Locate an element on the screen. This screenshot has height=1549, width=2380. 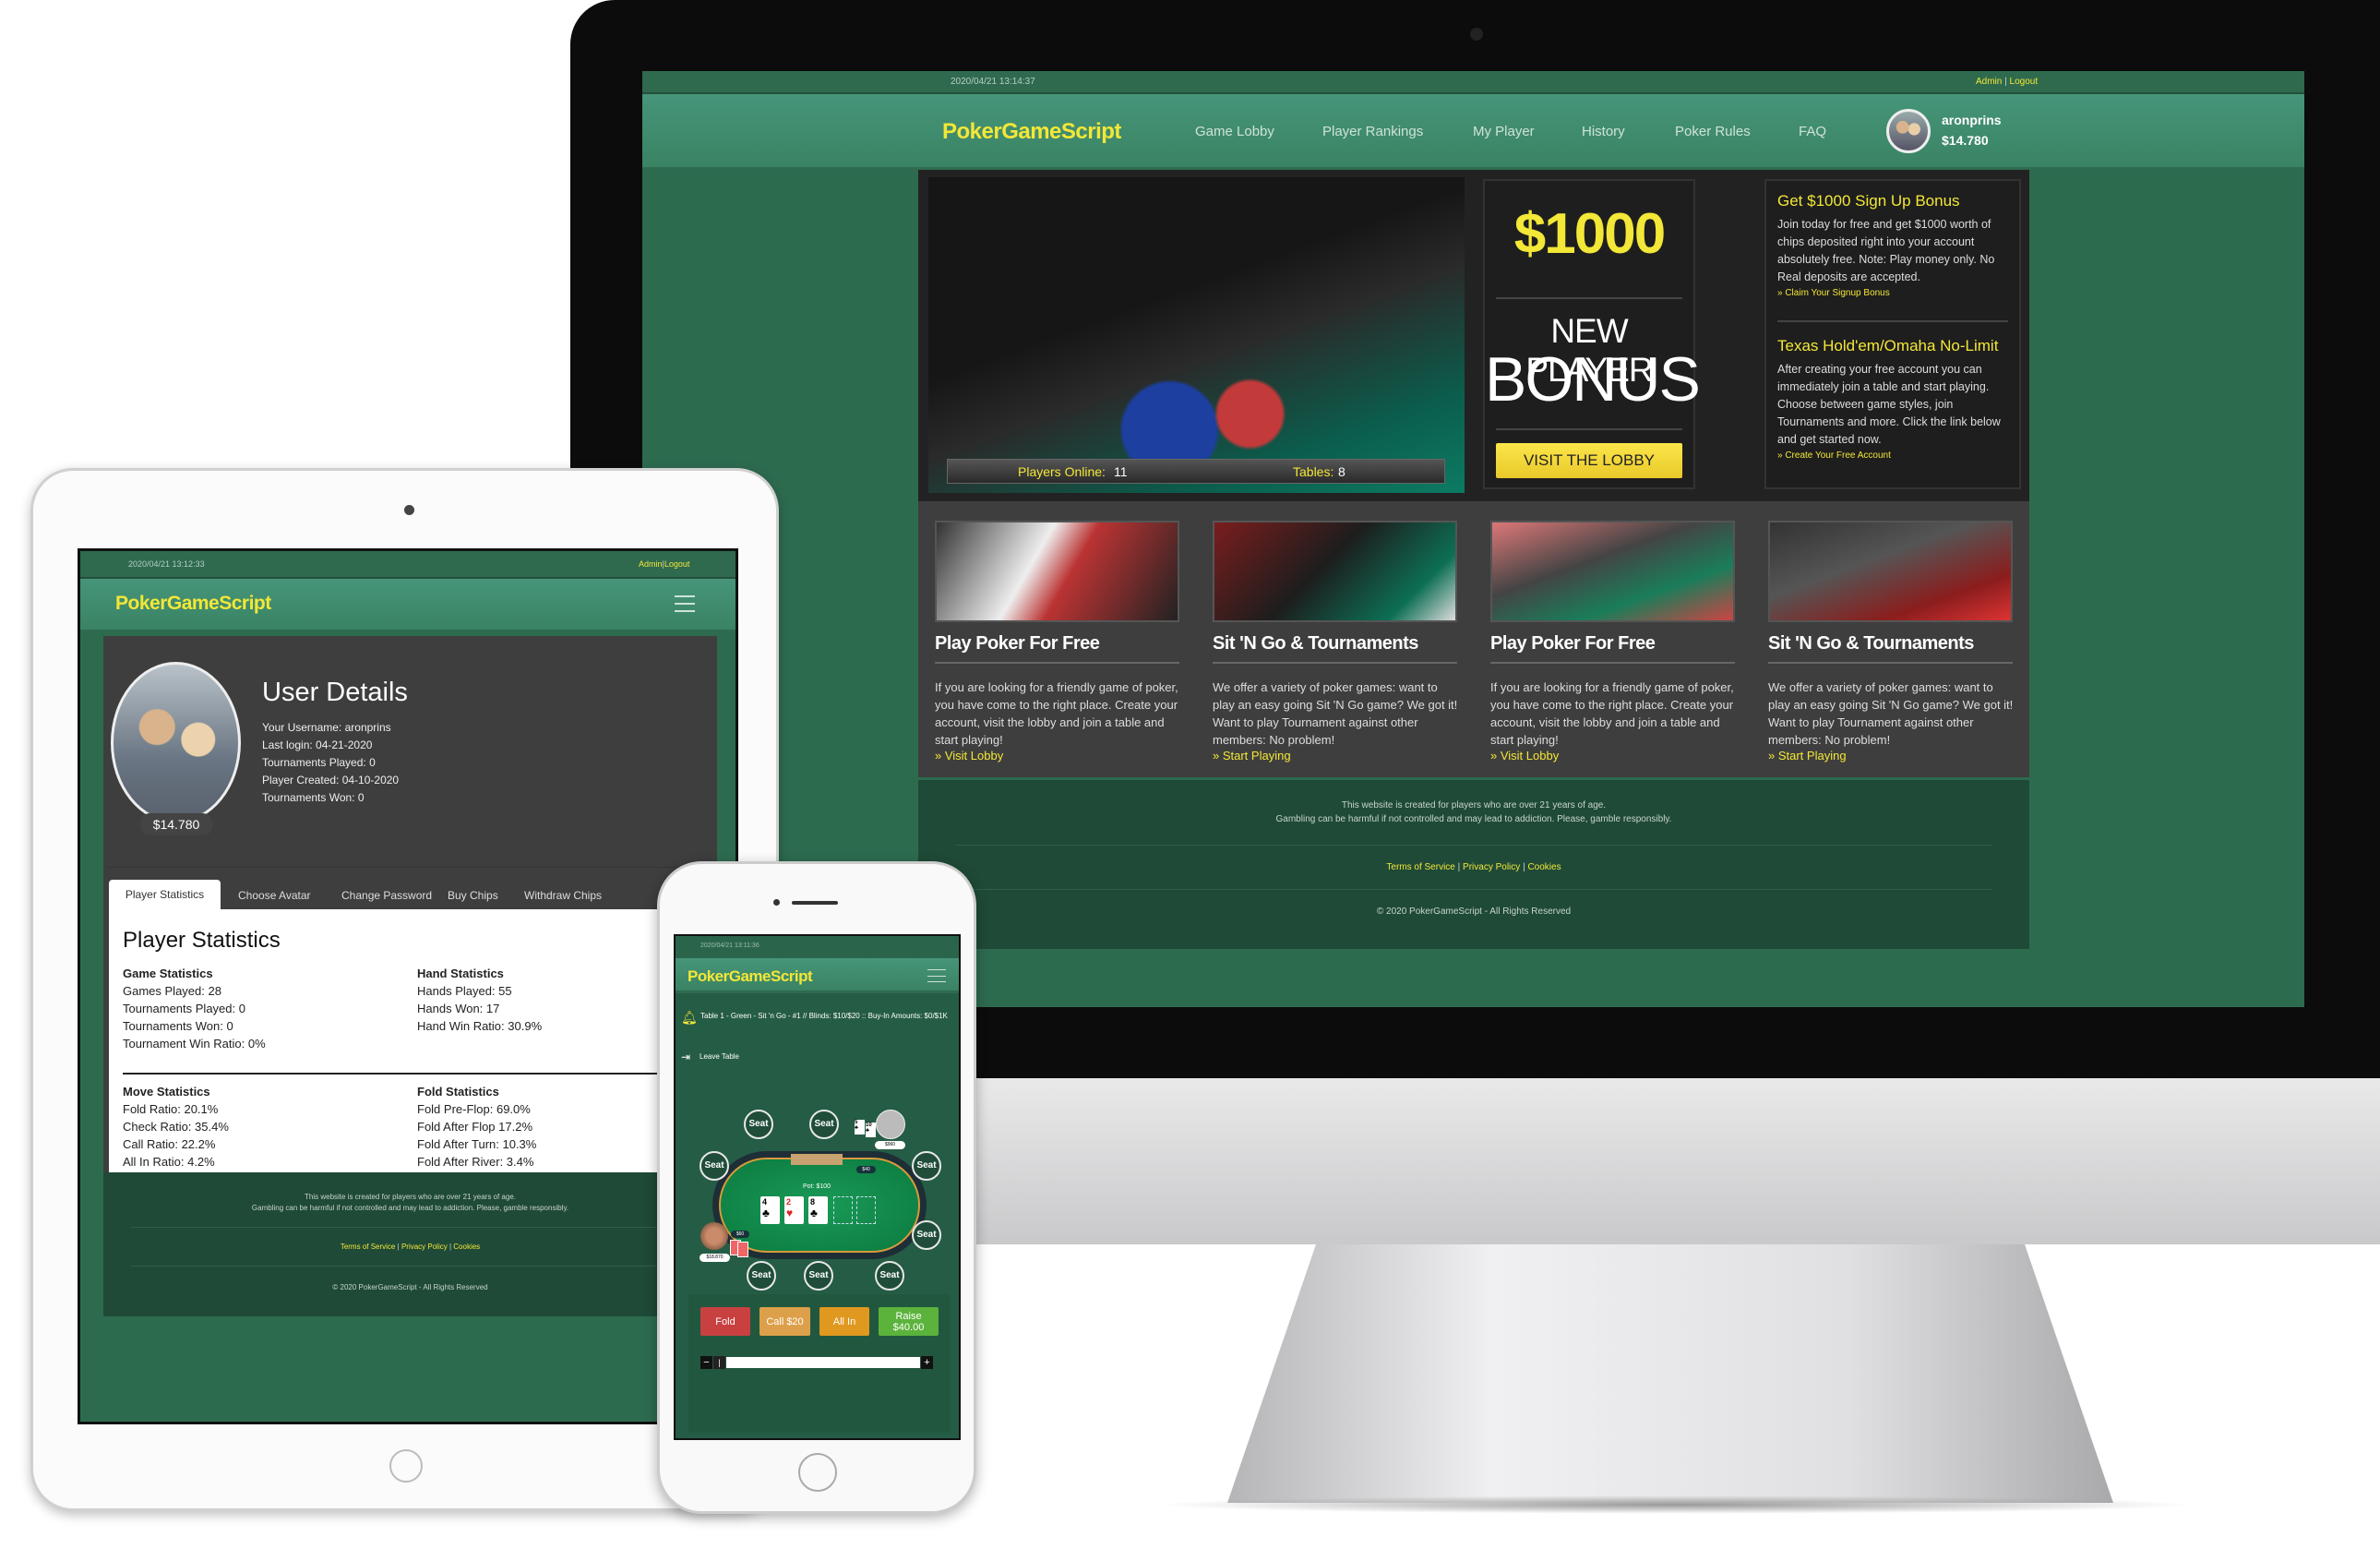
card-image is located at coordinates (1057, 571).